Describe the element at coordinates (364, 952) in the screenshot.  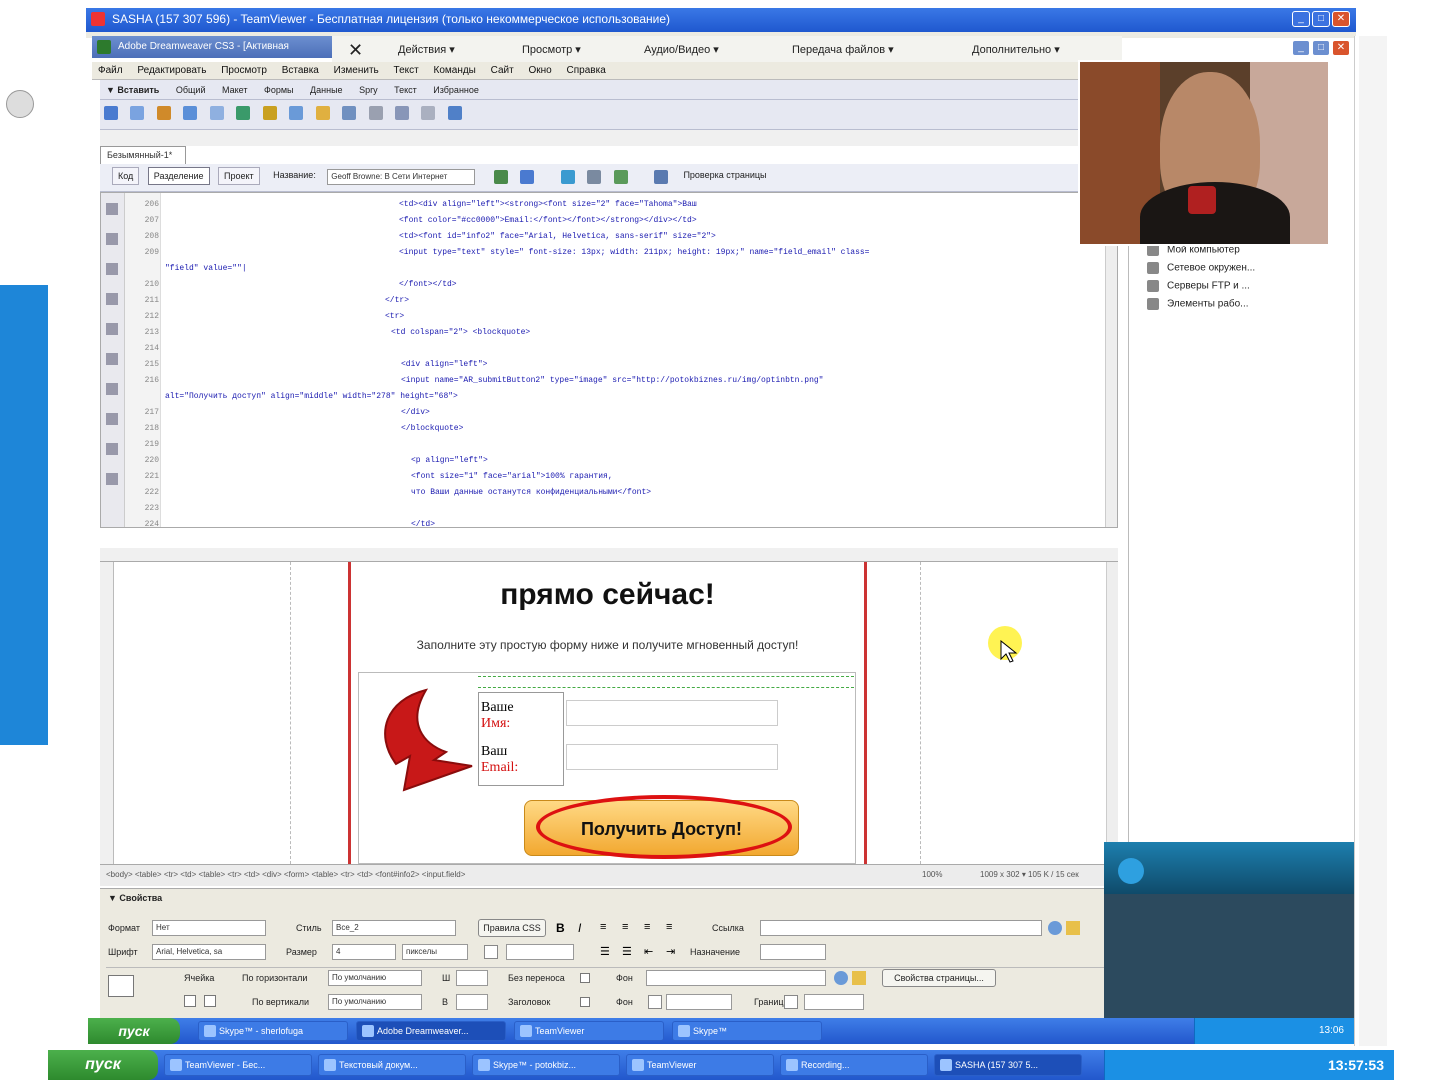
I see `size-select: 4` at that location.